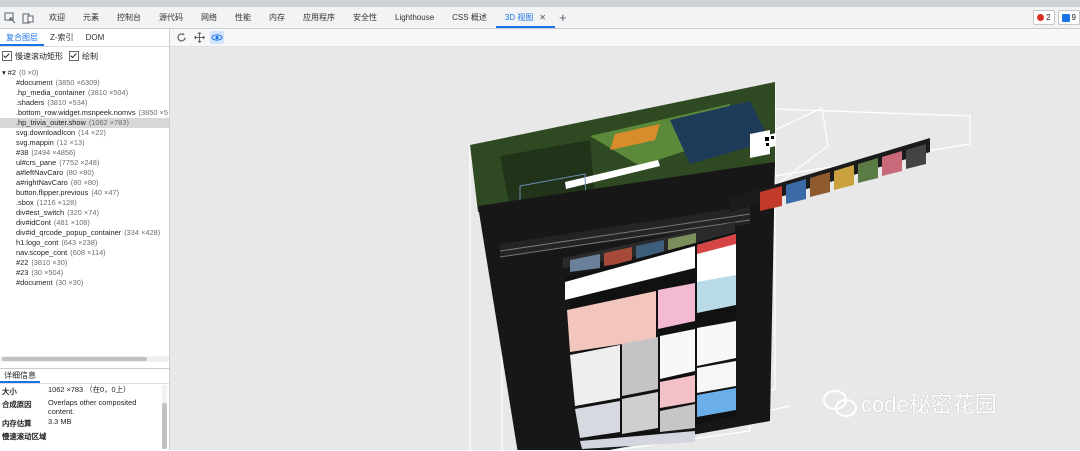 This screenshot has width=1080, height=451. I want to click on layer-name: .hp_media_container, so click(51, 92).